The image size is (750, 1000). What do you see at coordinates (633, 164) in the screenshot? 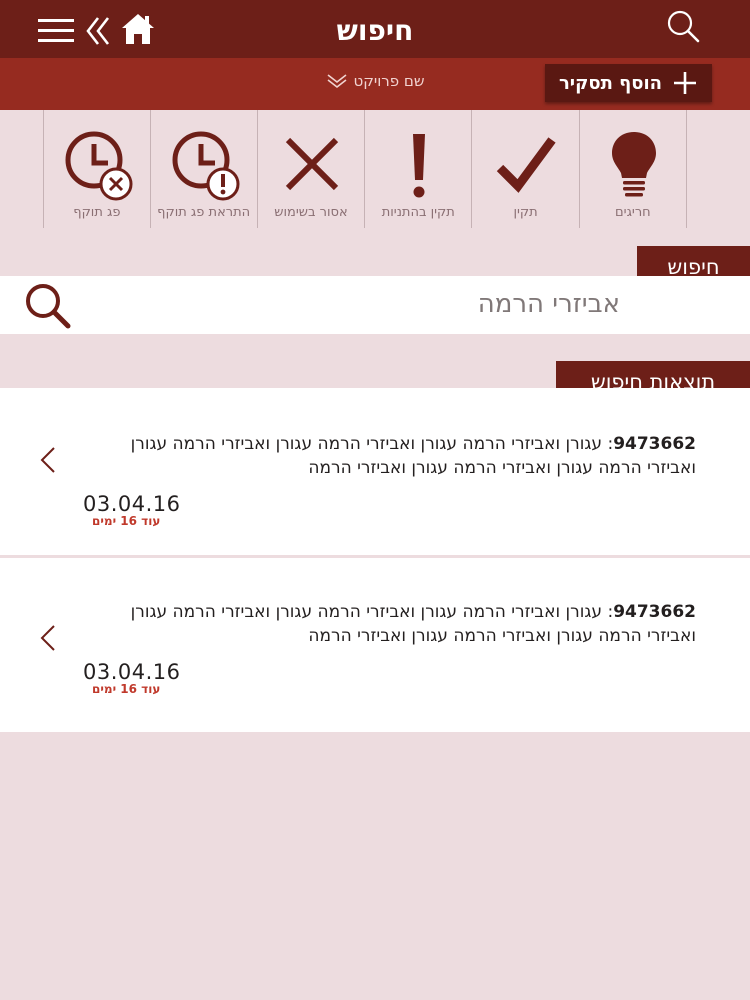
I see `lightbulb-icon` at bounding box center [633, 164].